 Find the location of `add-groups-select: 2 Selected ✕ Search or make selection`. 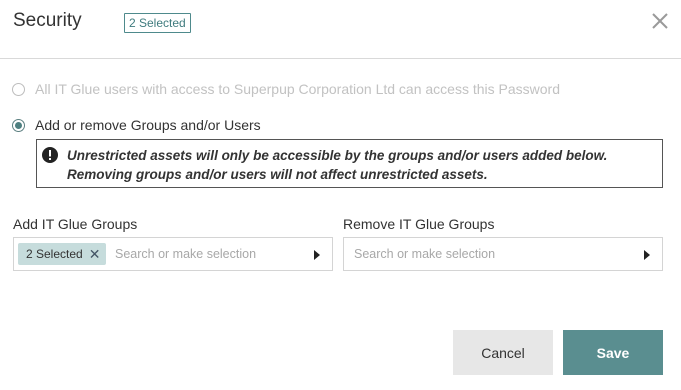

add-groups-select: 2 Selected ✕ Search or make selection is located at coordinates (173, 254).